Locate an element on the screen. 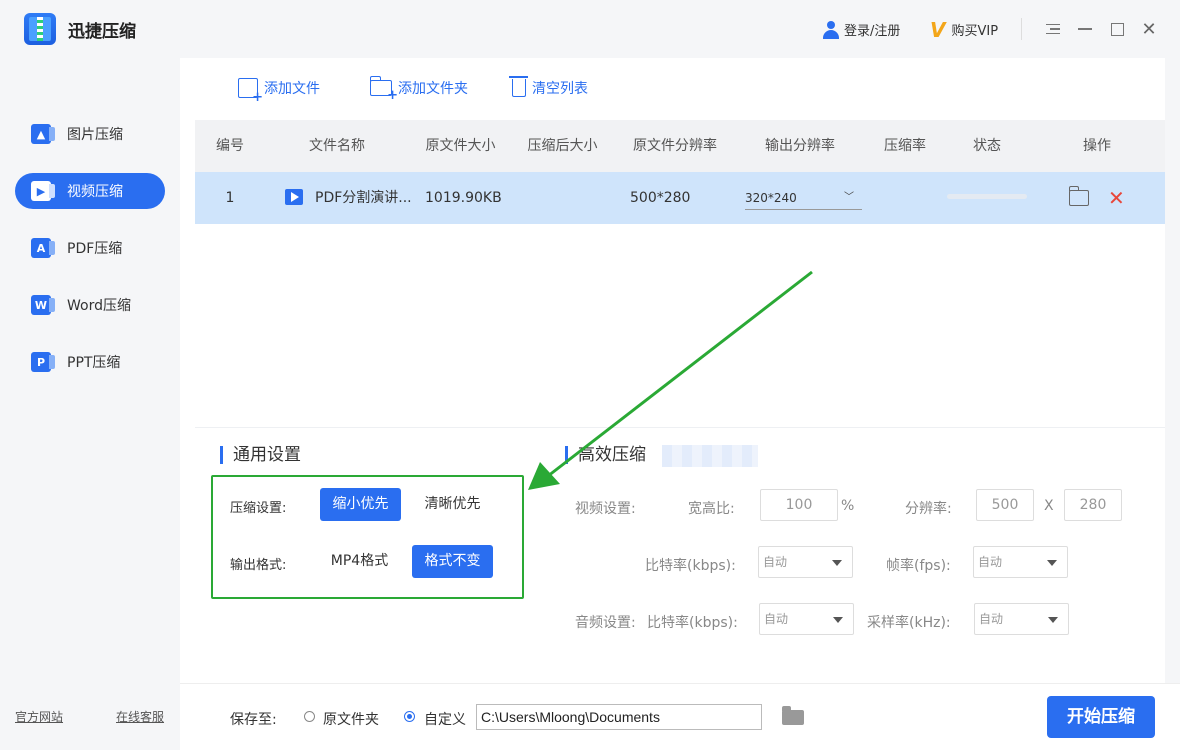 The width and height of the screenshot is (1180, 750). vip-icon: V is located at coordinates (938, 29).